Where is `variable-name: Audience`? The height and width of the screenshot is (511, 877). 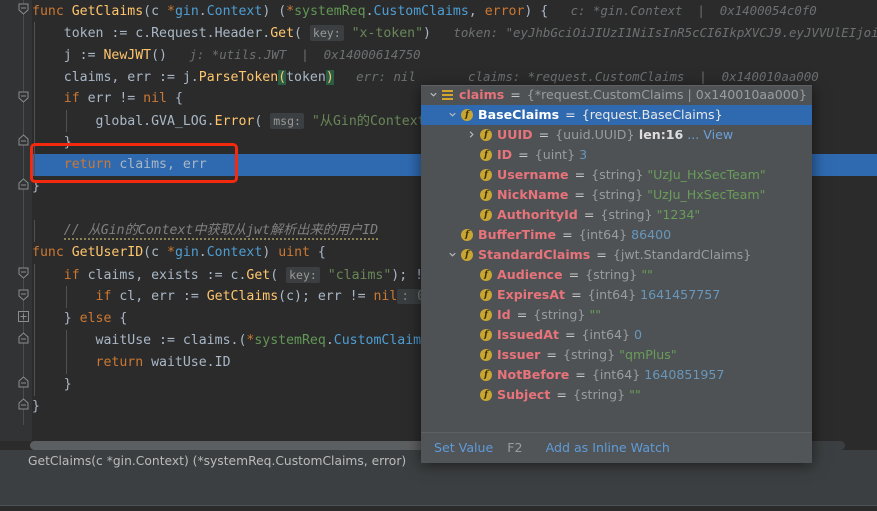 variable-name: Audience is located at coordinates (530, 274).